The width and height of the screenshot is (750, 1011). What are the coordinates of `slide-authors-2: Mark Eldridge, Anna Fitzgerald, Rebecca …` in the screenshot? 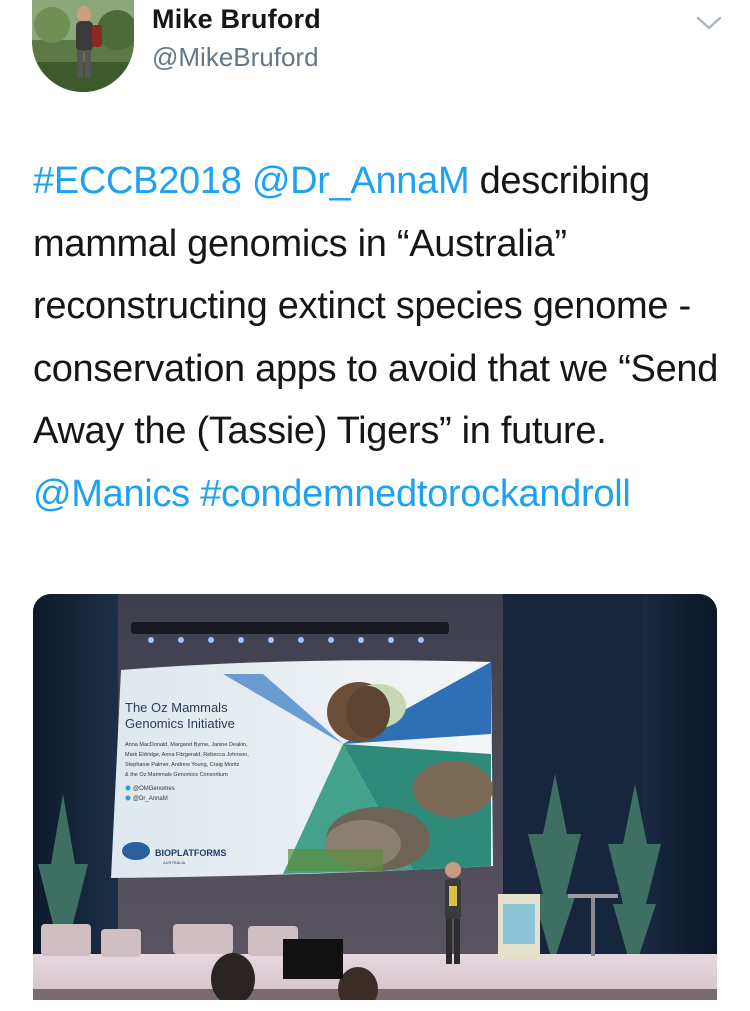 It's located at (187, 755).